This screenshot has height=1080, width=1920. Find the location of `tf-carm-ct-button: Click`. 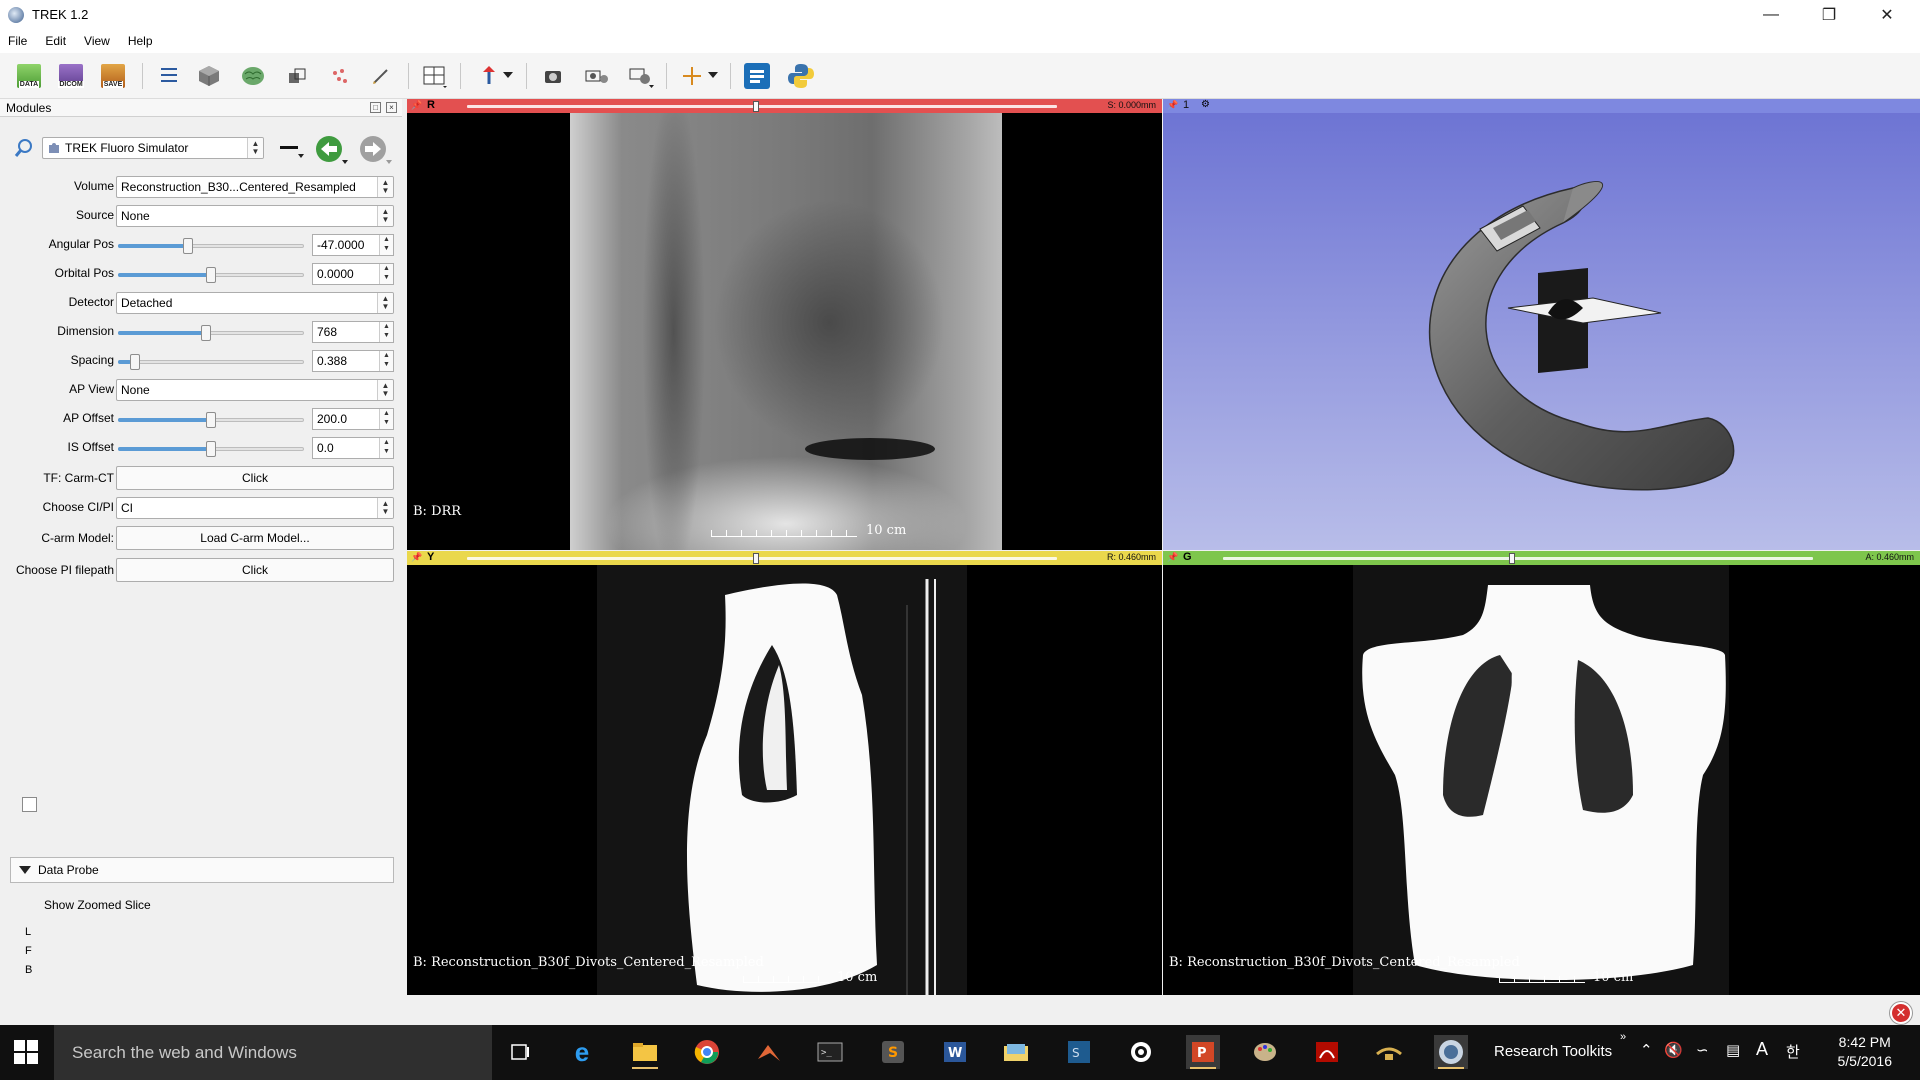

tf-carm-ct-button: Click is located at coordinates (255, 478).